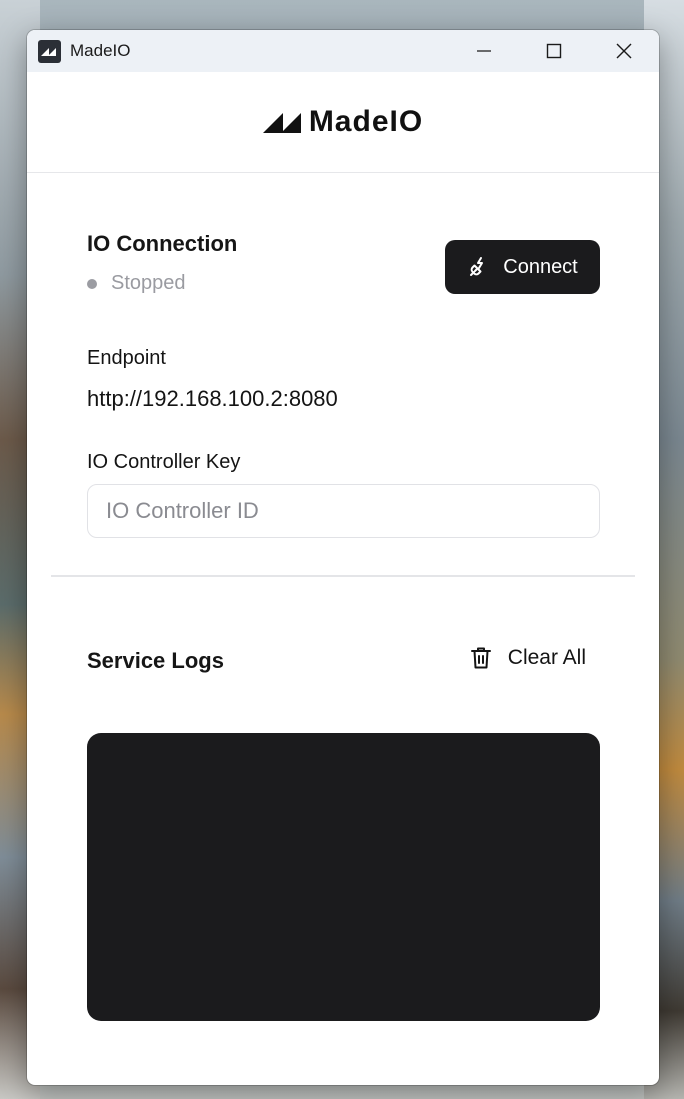  Describe the element at coordinates (164, 462) in the screenshot. I see `controller-key-label: IO Controller Key` at that location.